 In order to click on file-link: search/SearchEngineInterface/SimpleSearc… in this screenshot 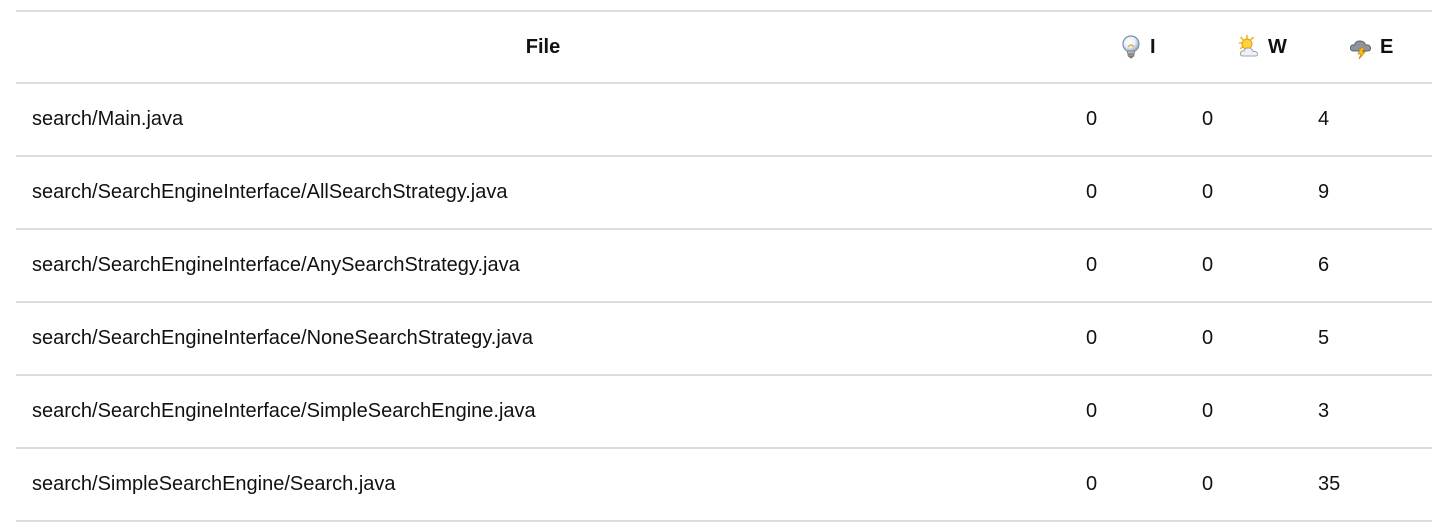, I will do `click(543, 411)`.